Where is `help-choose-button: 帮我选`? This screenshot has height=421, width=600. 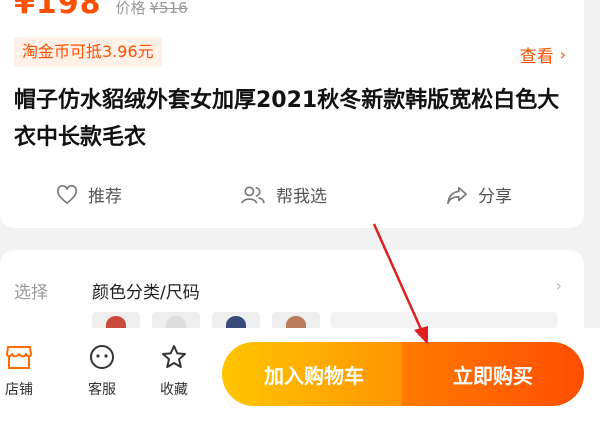 help-choose-button: 帮我选 is located at coordinates (283, 194).